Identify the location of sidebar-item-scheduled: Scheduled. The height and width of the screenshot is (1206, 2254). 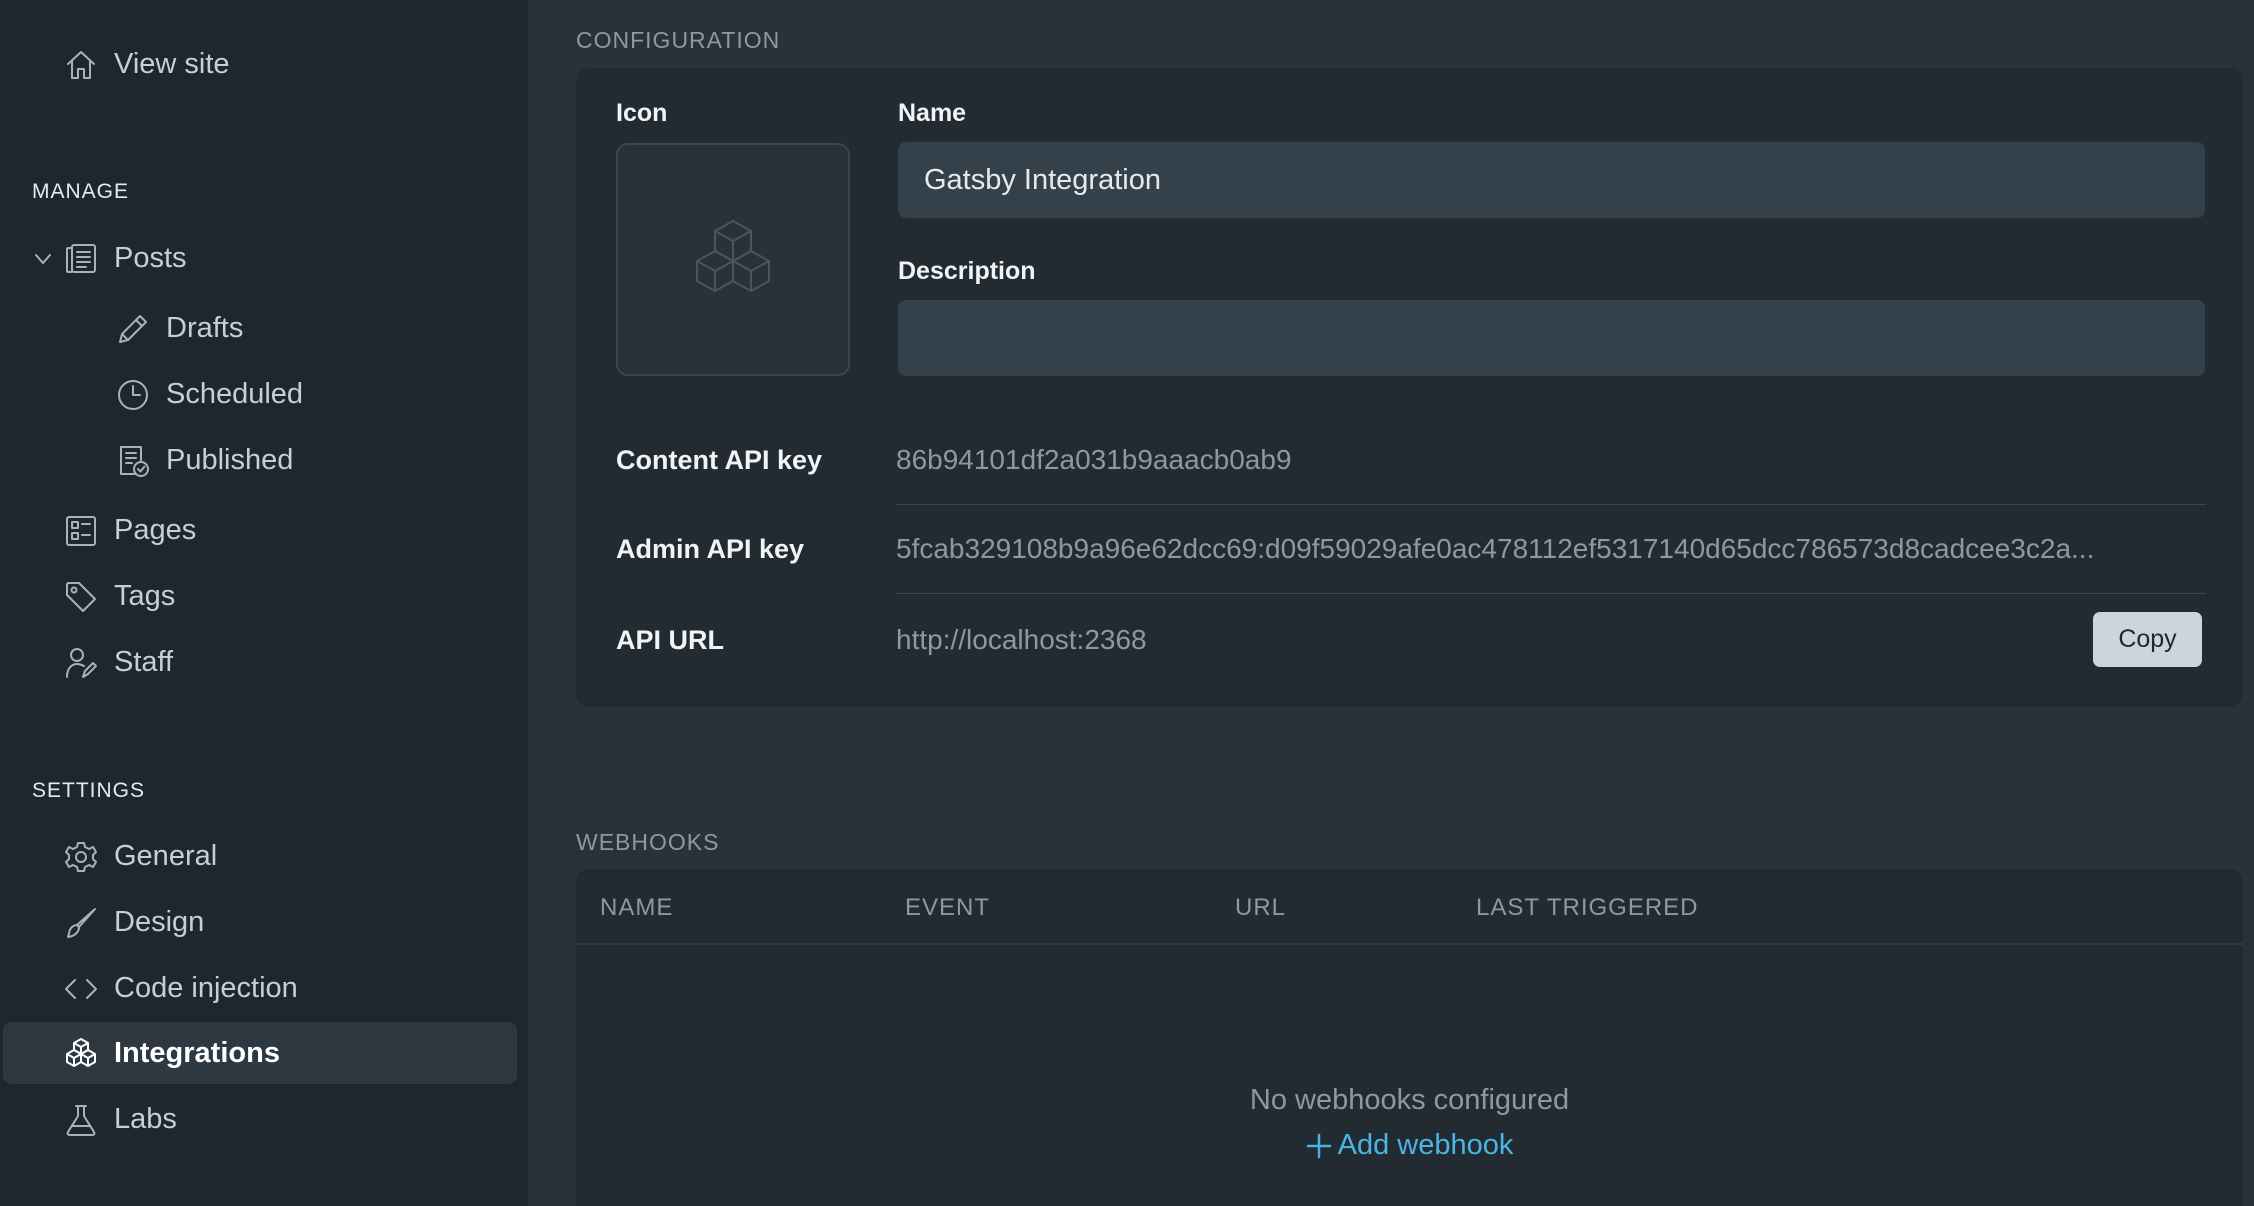
(260, 394).